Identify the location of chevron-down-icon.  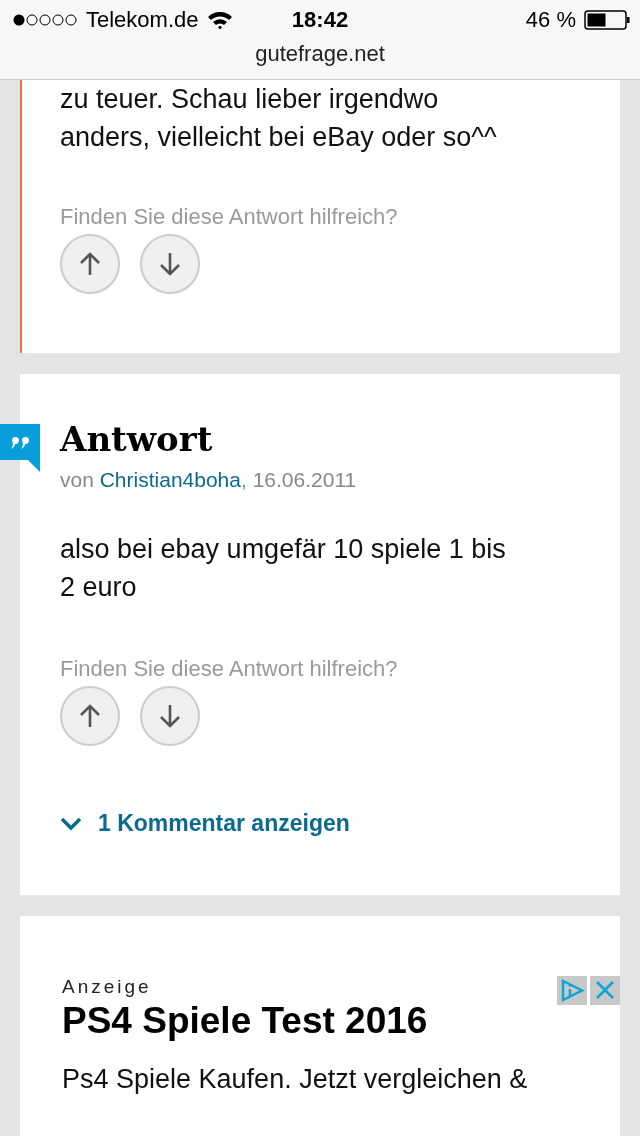
(71, 823).